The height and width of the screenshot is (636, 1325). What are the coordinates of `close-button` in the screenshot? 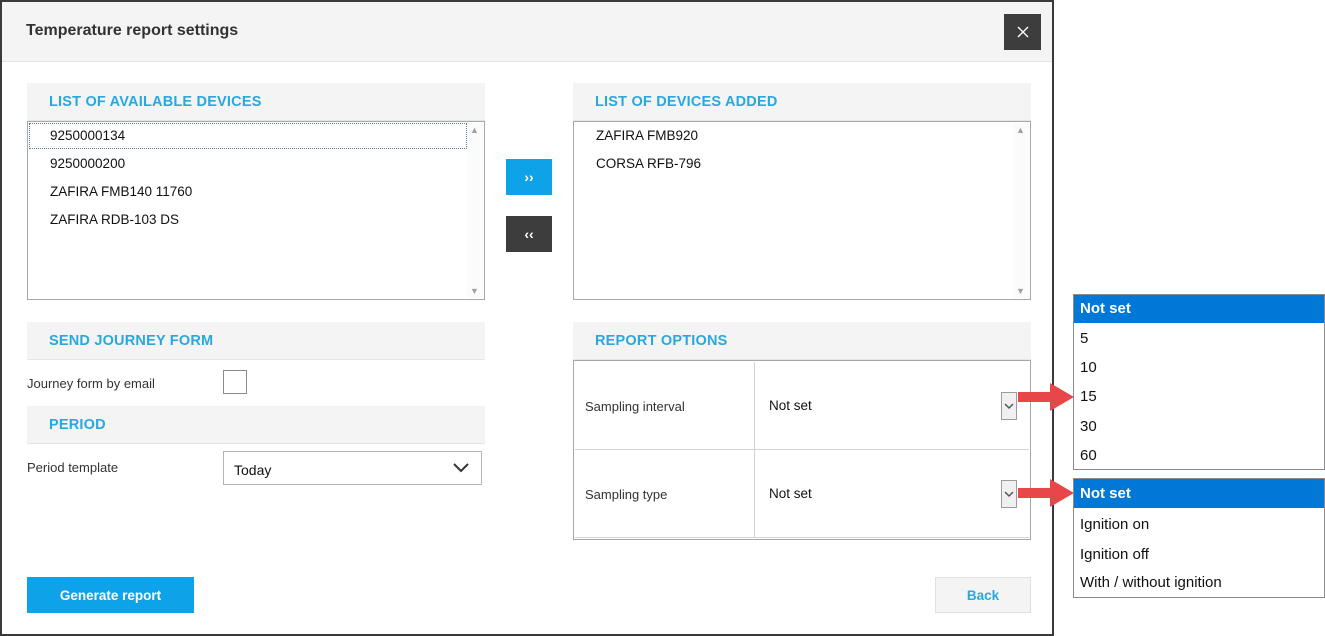 It's located at (1022, 32).